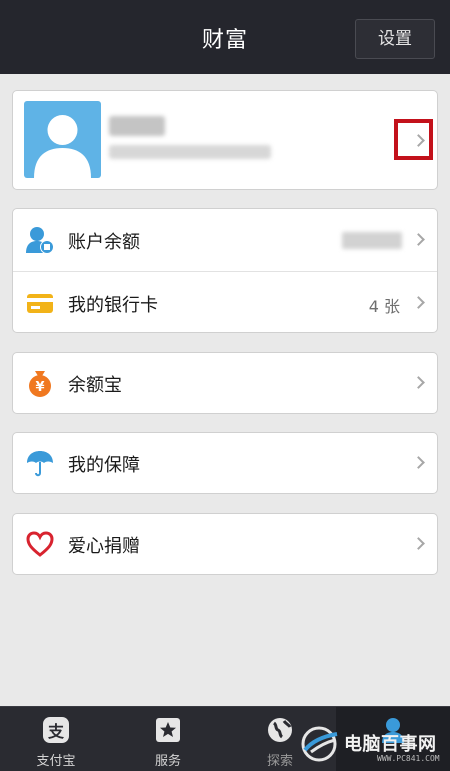  I want to click on star-icon, so click(168, 730).